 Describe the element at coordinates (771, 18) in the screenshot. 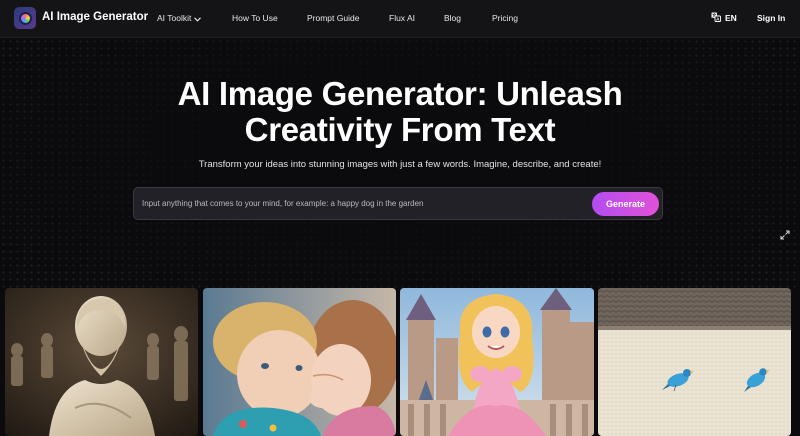

I see `sign-in-button: Sign In` at that location.